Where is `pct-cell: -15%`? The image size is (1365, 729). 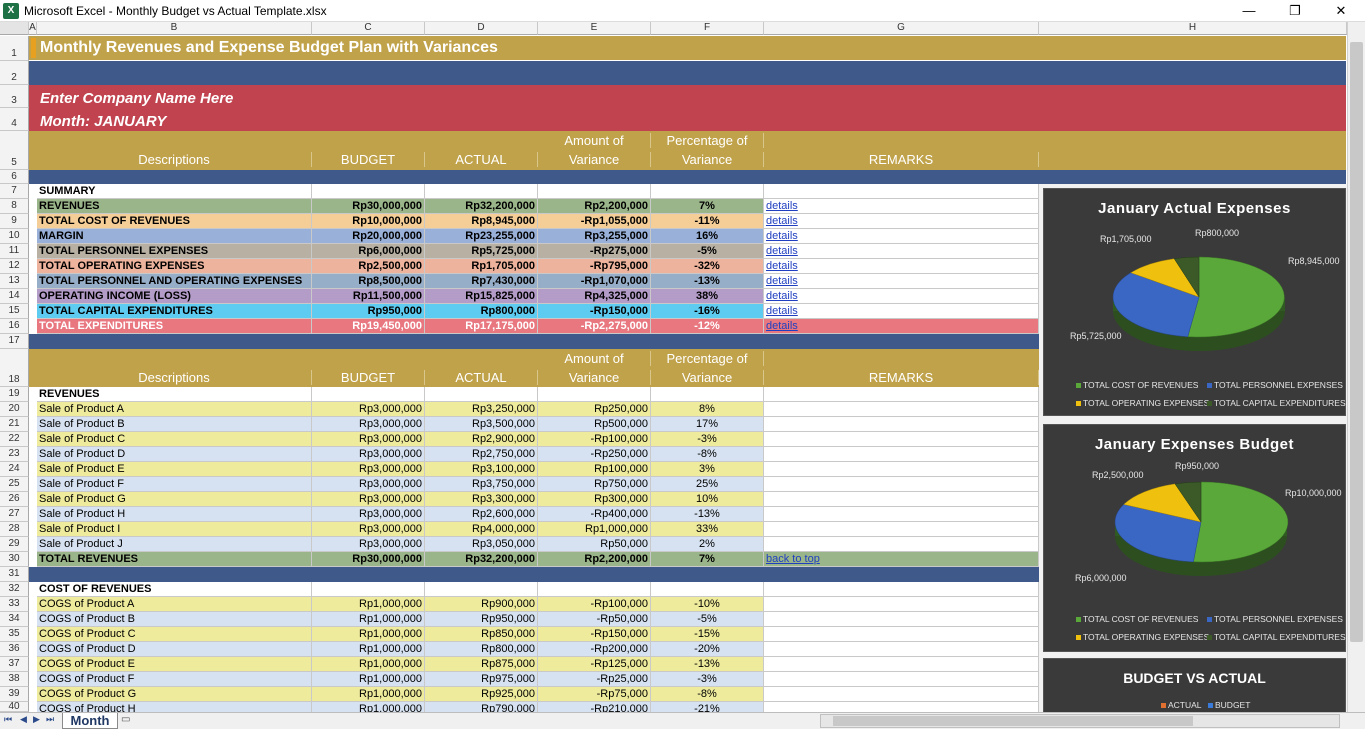 pct-cell: -15% is located at coordinates (707, 634).